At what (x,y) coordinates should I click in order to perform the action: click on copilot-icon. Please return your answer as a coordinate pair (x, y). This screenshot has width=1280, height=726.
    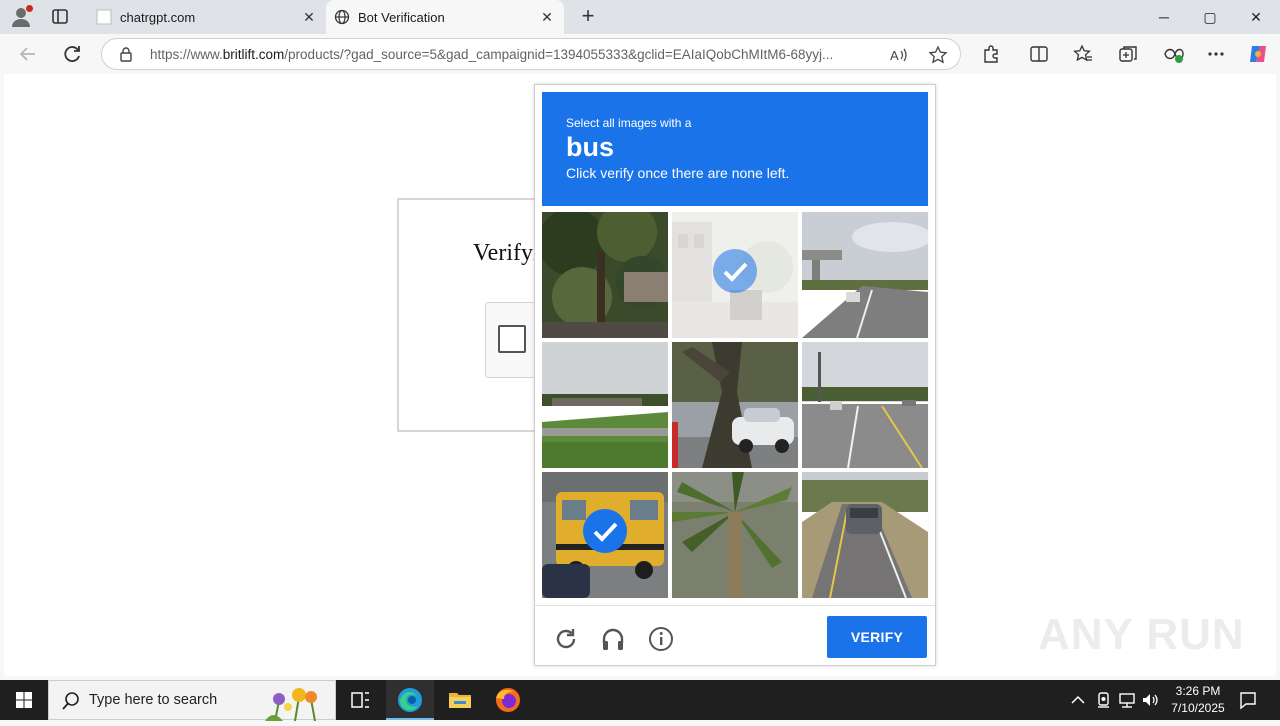
    Looking at the image, I should click on (1257, 53).